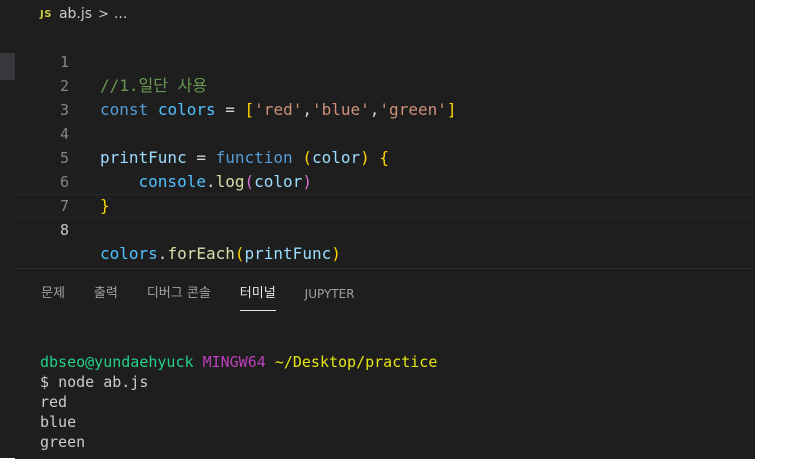 The image size is (787, 459). Describe the element at coordinates (385, 228) in the screenshot. I see `code-line-active: 8 colors.forEach(printFunc)` at that location.